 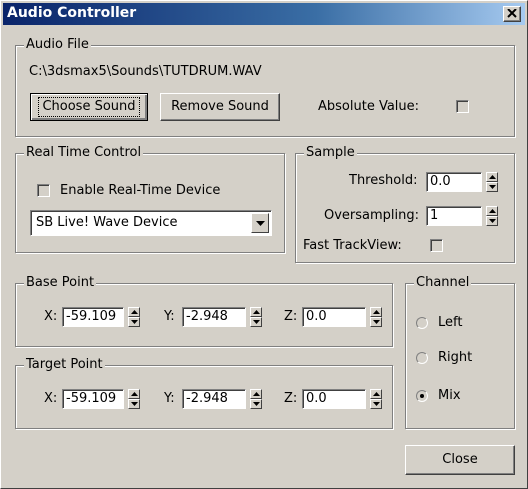 I want to click on target-y-field: -2.948, so click(x=214, y=399).